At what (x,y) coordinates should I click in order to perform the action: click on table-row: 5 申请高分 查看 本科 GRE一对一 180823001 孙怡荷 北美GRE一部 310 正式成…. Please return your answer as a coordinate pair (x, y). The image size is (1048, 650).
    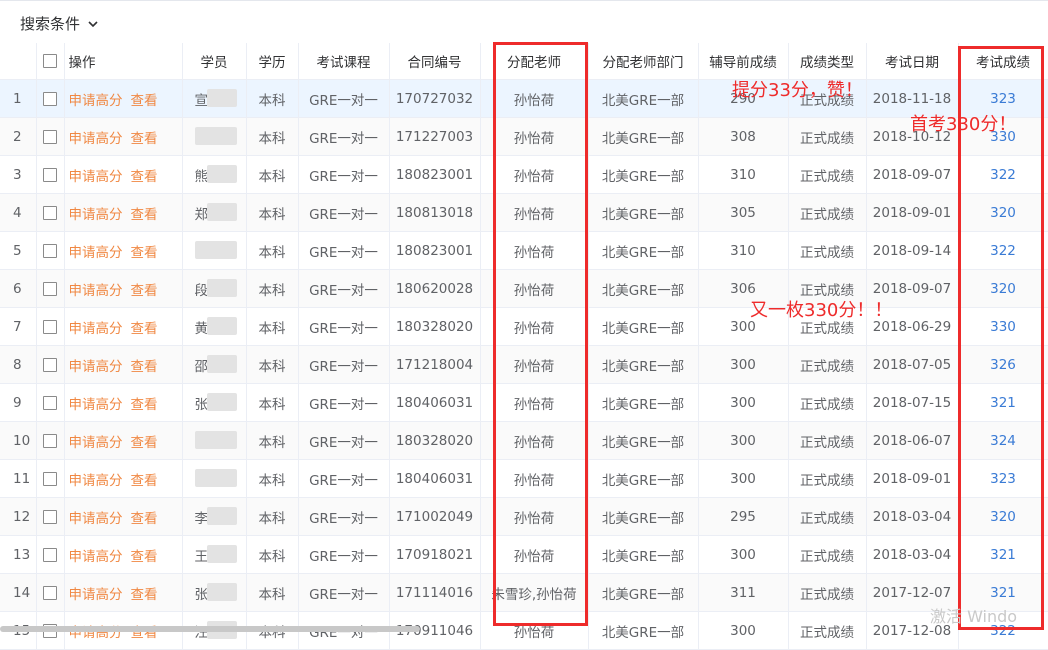
    Looking at the image, I should click on (524, 250).